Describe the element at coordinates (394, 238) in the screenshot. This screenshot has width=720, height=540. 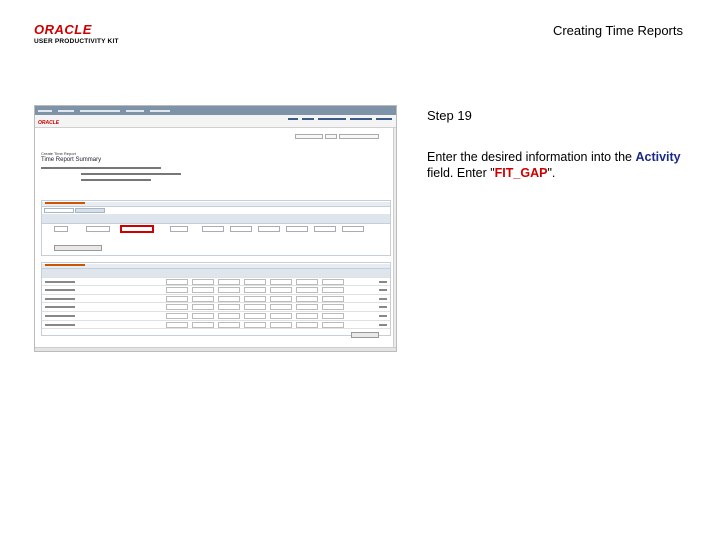
I see `screenshot-vertical-scrollbar` at that location.